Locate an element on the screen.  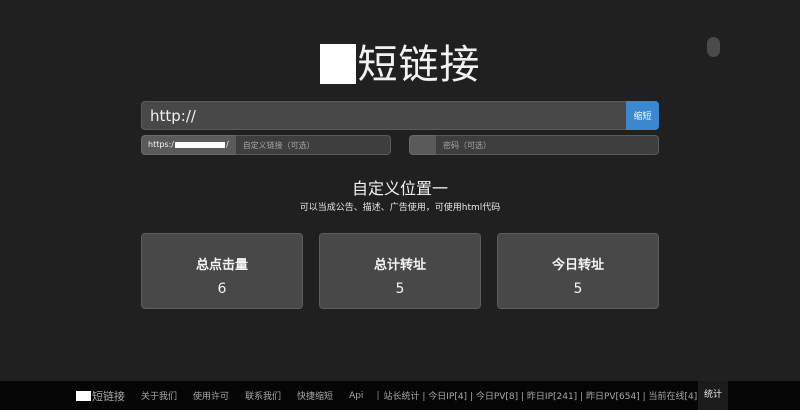
scroll-indicator is located at coordinates (713, 47).